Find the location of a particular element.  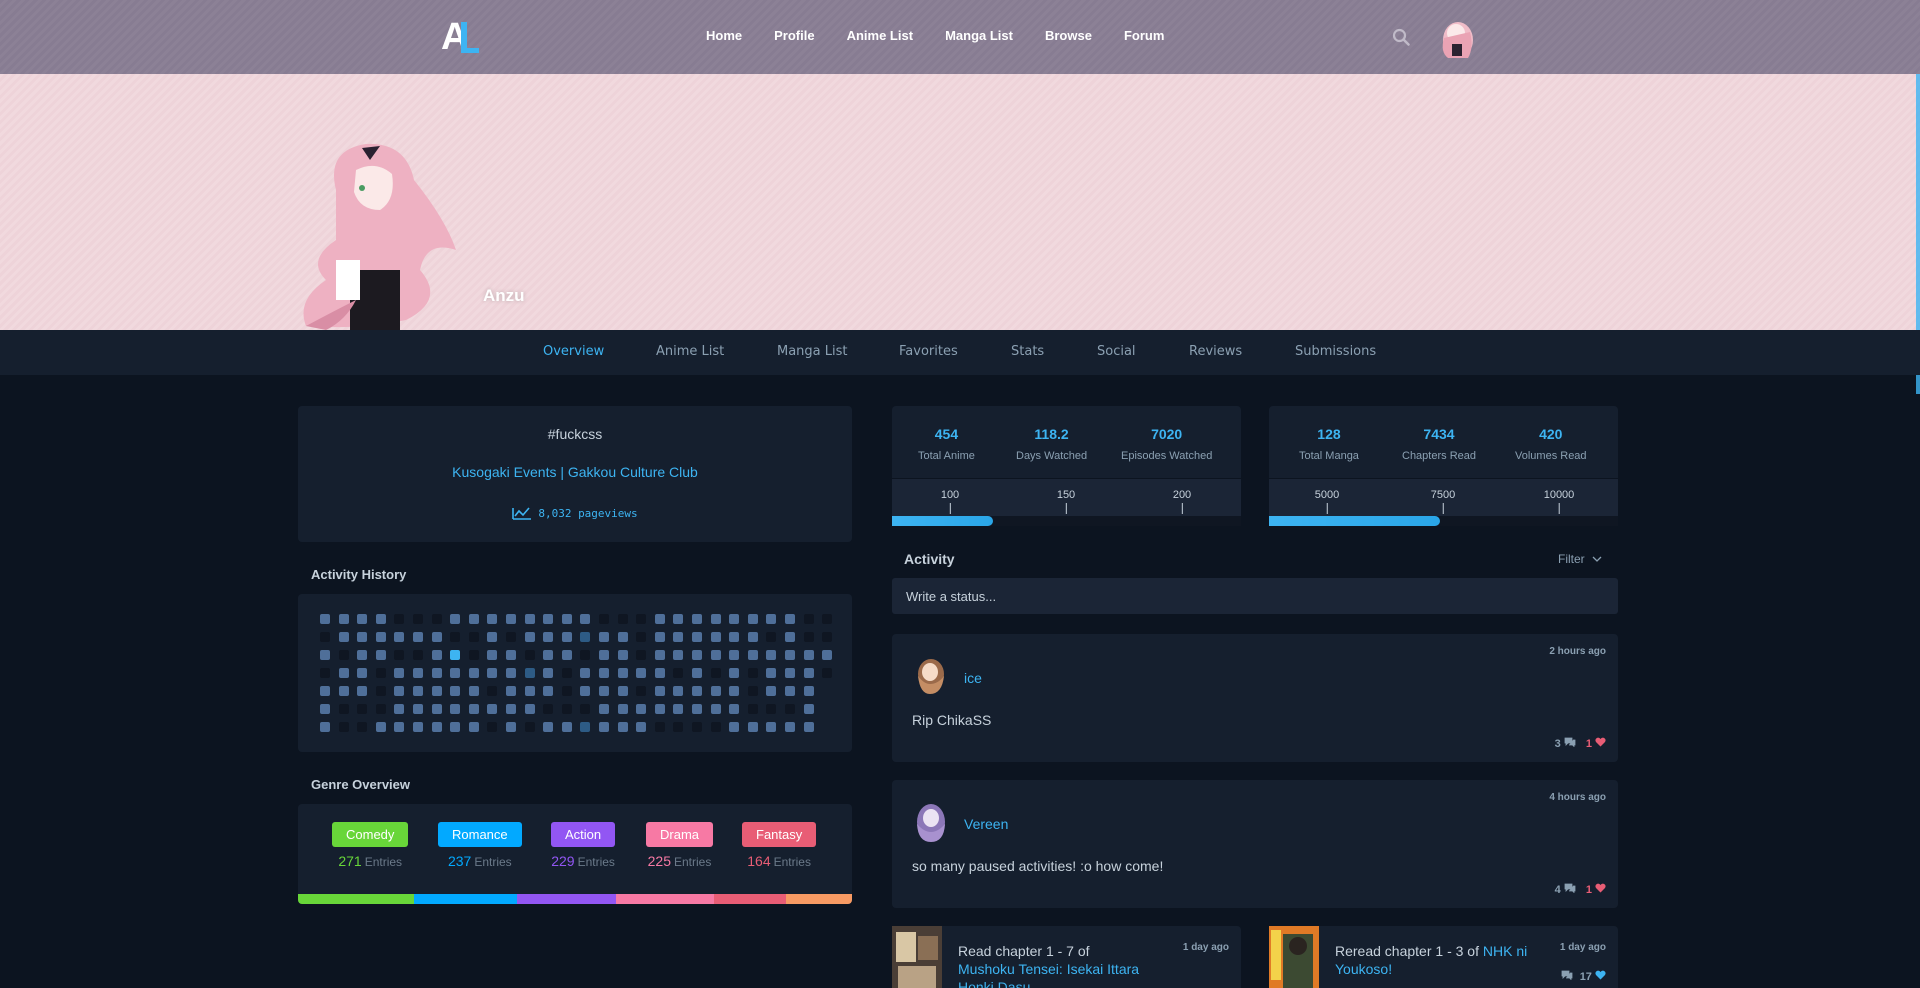

tab-social: Social is located at coordinates (1116, 351).